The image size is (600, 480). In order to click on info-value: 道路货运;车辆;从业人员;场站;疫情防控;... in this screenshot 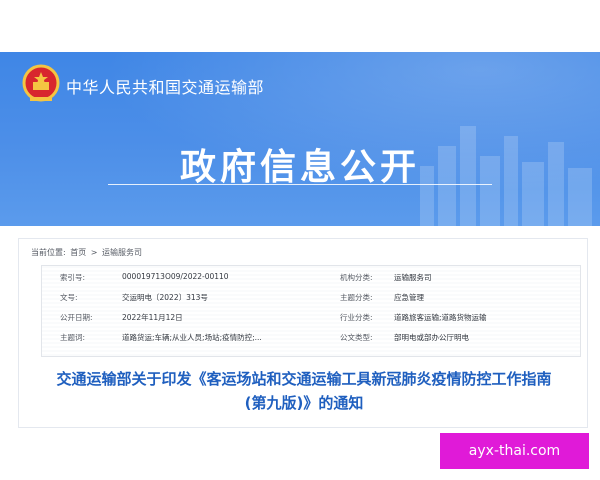, I will do `click(192, 337)`.